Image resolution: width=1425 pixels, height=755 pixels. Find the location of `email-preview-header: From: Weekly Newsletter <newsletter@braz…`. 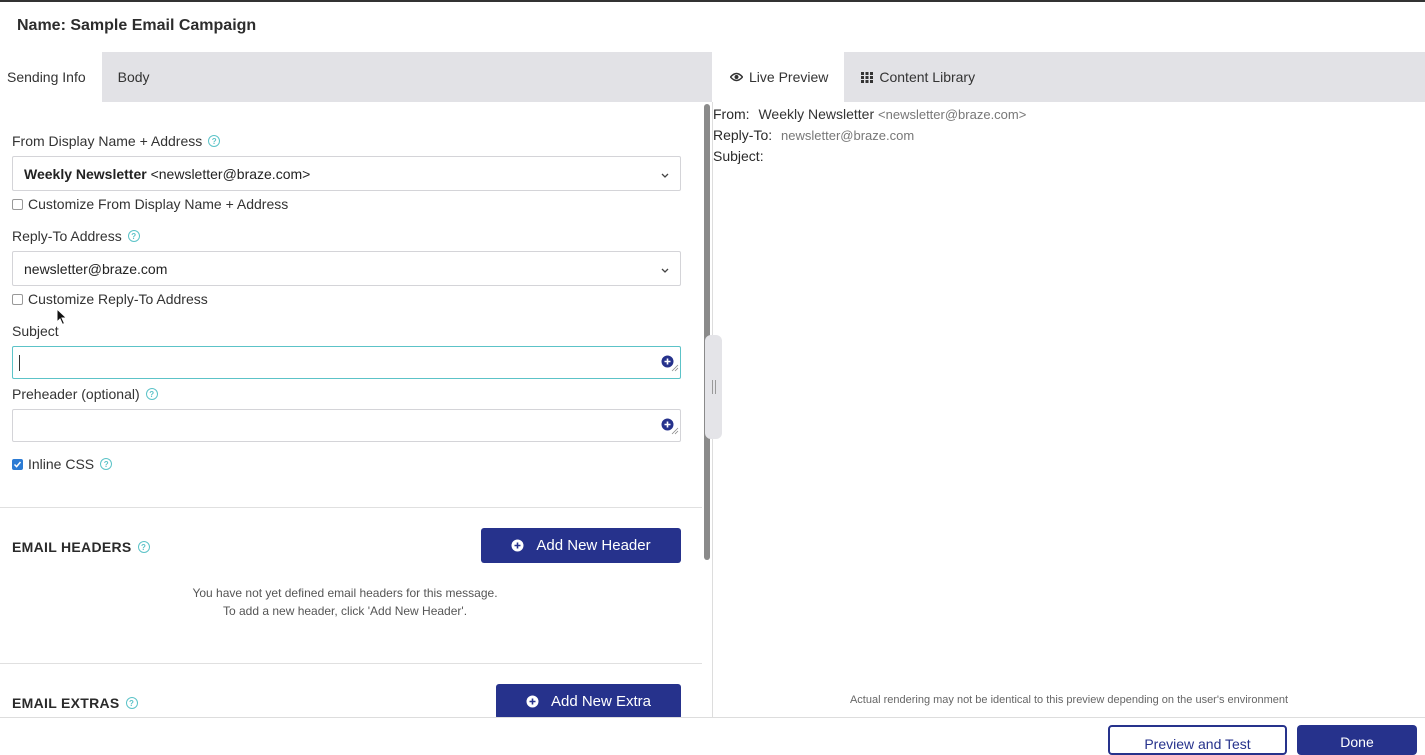

email-preview-header: From: Weekly Newsletter <newsletter@braz… is located at coordinates (869, 135).